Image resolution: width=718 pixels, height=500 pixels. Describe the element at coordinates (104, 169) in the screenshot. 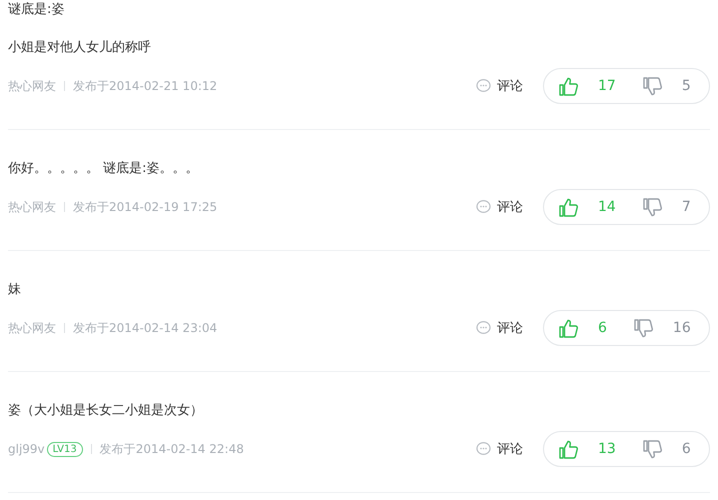

I see `answer-text: 你好。。。。。 谜底是:姿。。。` at that location.